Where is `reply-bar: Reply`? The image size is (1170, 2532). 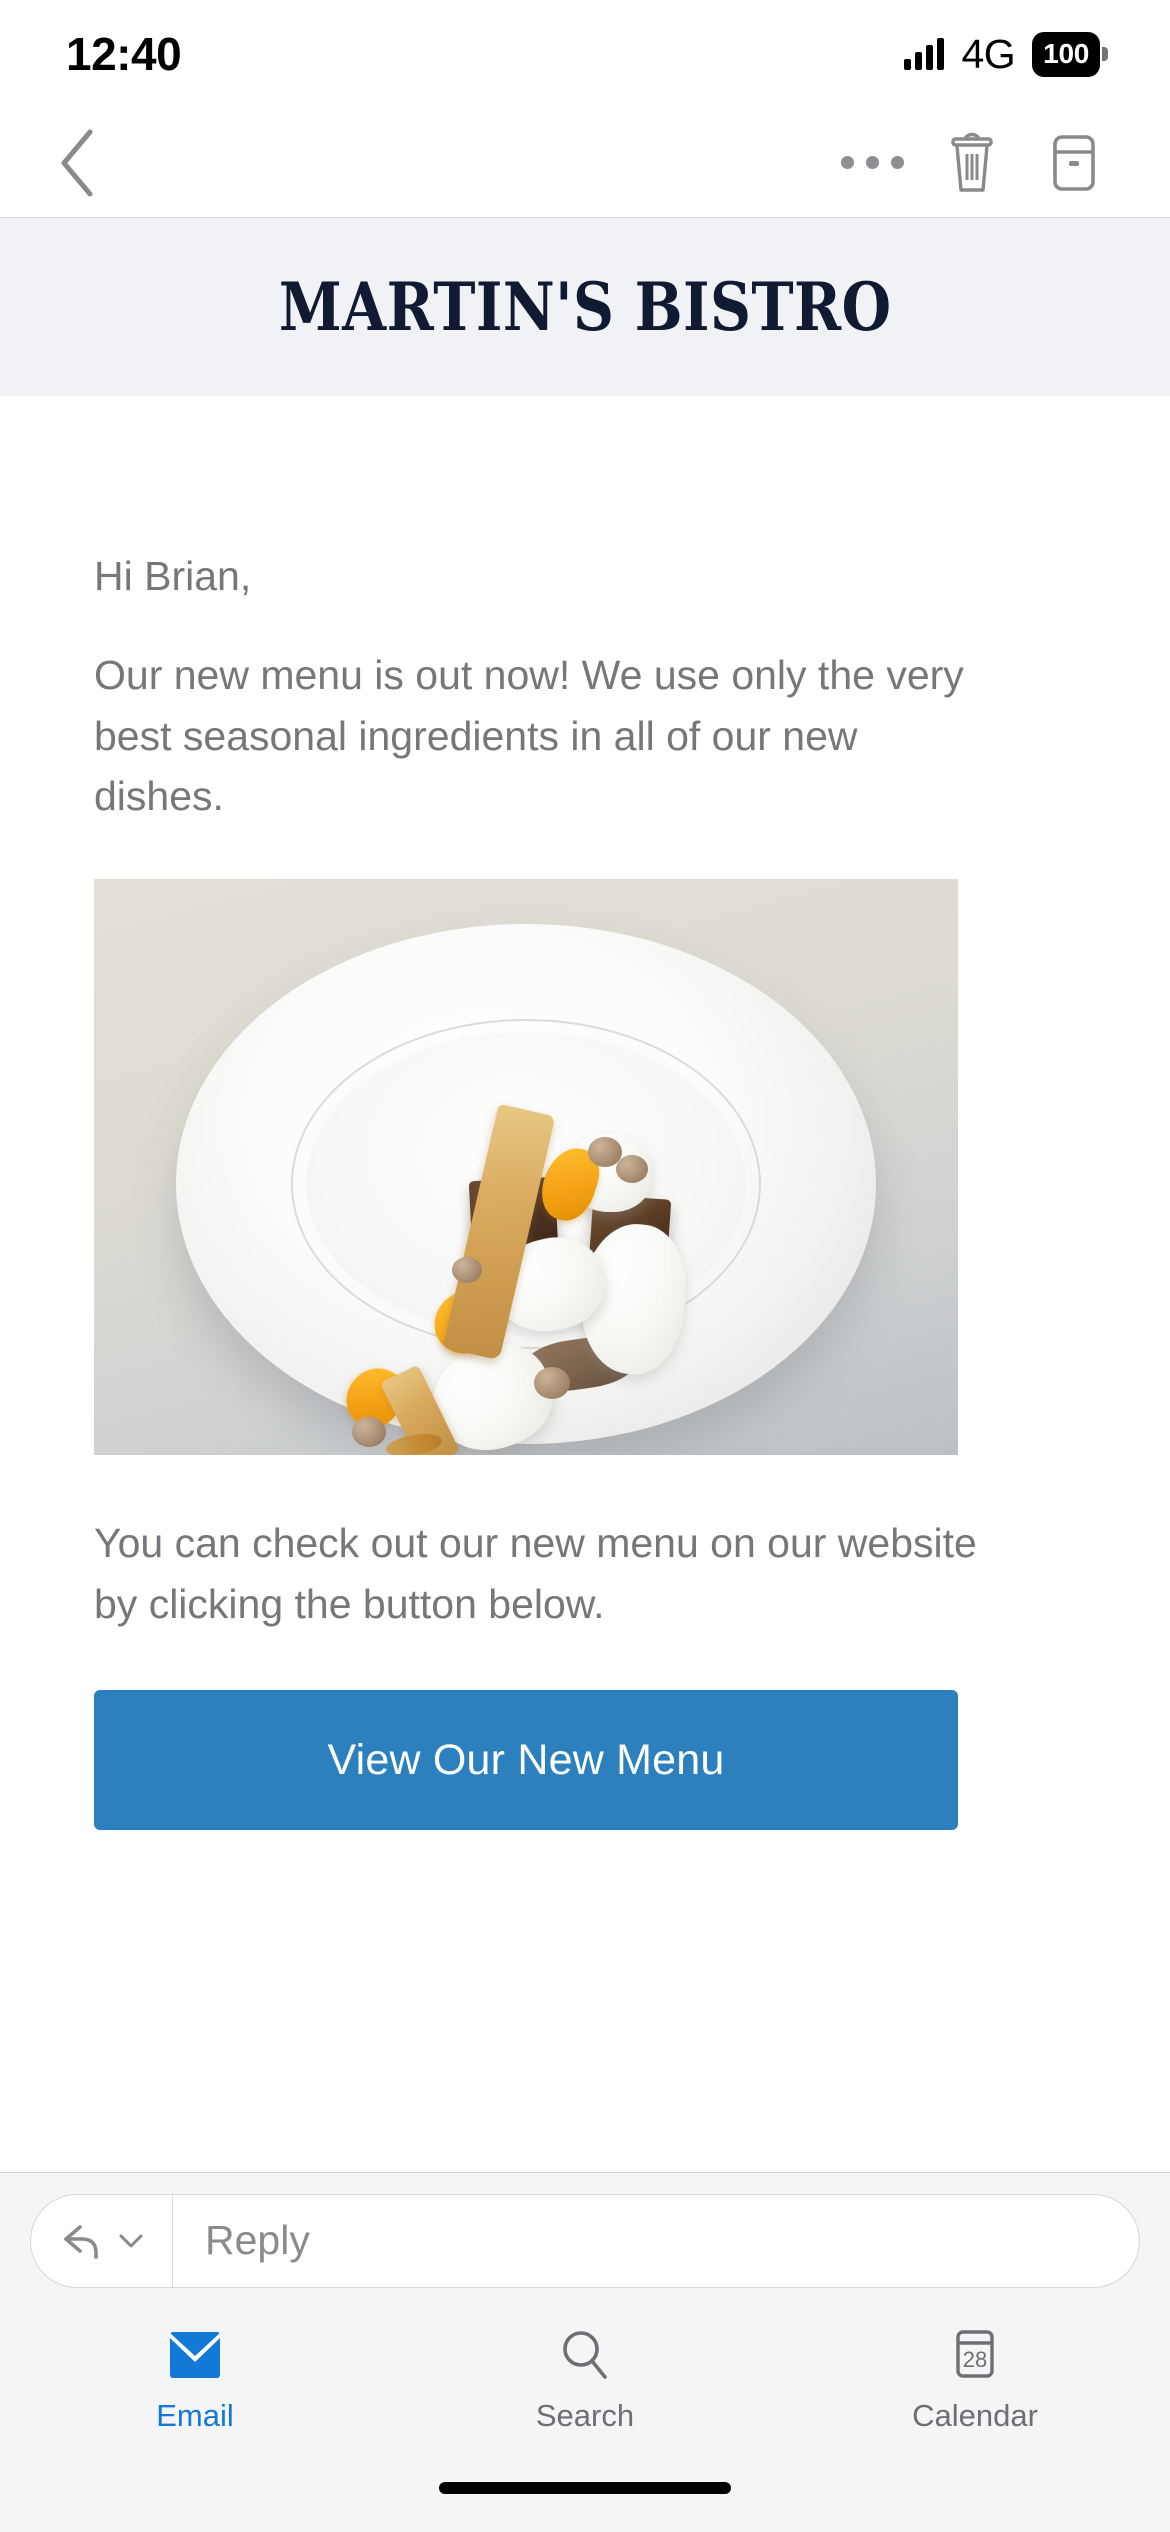 reply-bar: Reply is located at coordinates (585, 2240).